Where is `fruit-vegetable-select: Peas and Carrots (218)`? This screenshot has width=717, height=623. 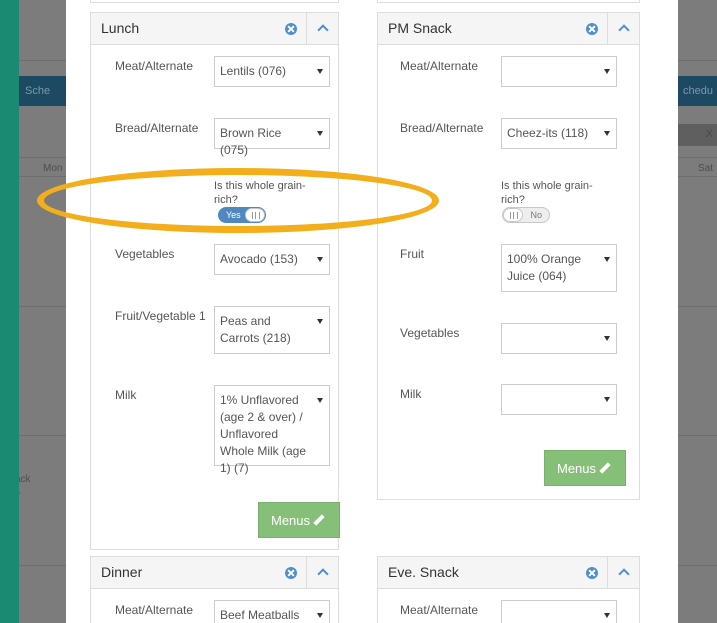 fruit-vegetable-select: Peas and Carrots (218) is located at coordinates (272, 330).